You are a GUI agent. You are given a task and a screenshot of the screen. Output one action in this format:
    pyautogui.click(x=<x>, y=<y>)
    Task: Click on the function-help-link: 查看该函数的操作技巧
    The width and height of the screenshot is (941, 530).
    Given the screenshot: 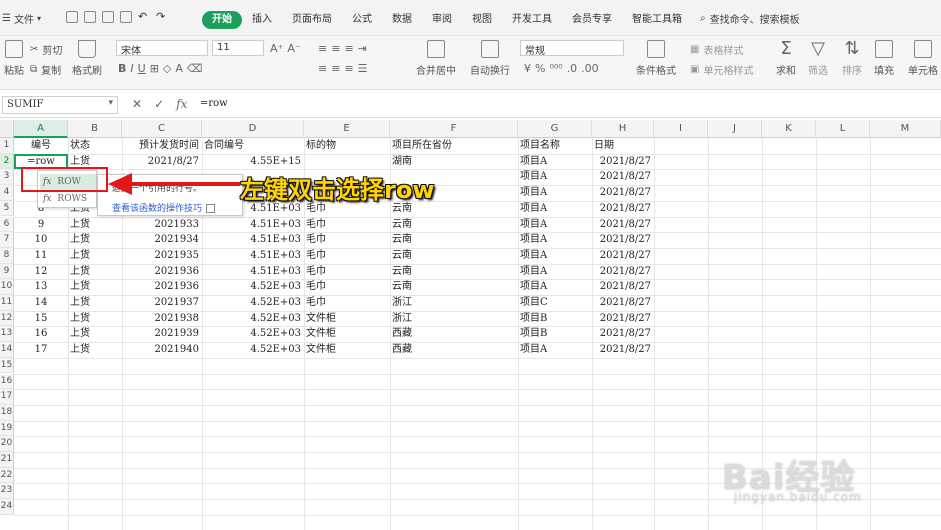 What is the action you would take?
    pyautogui.click(x=164, y=207)
    